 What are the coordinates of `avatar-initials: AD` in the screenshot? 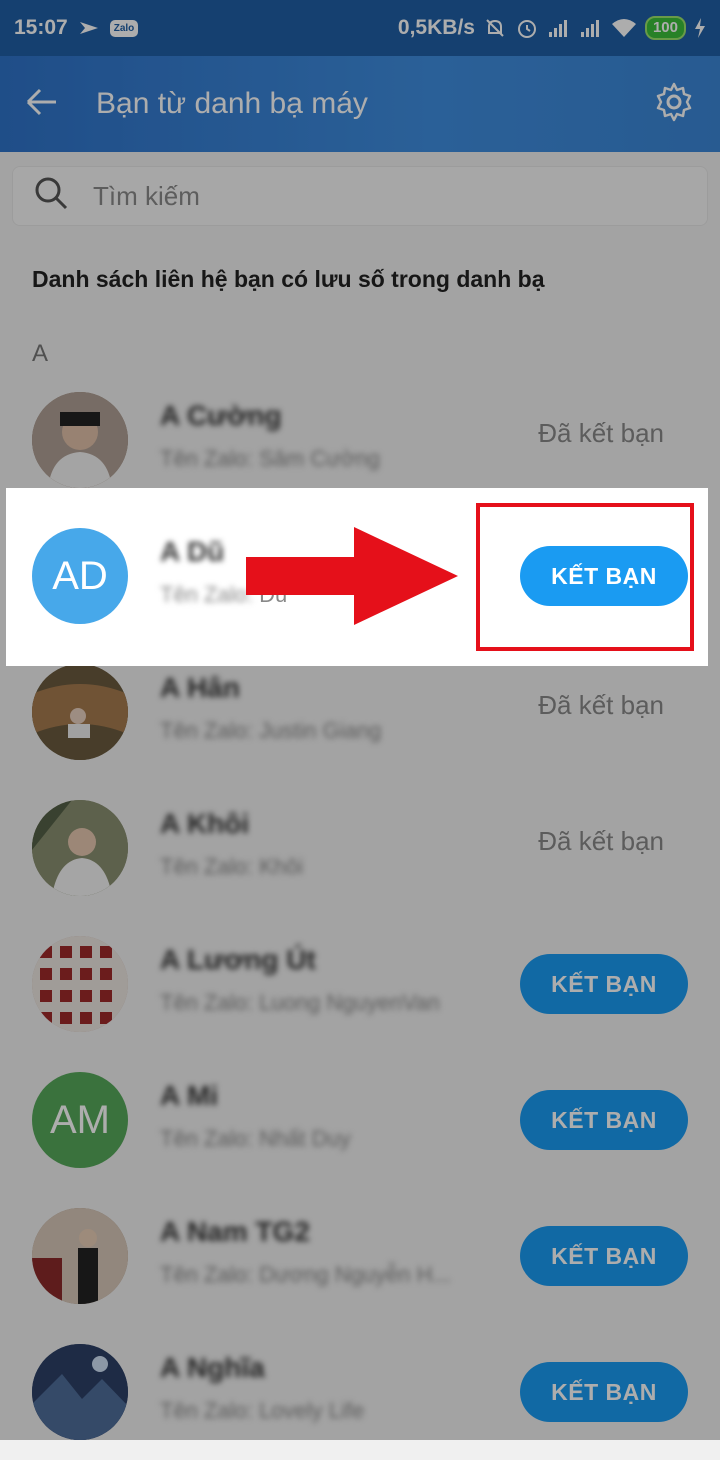 It's located at (80, 575).